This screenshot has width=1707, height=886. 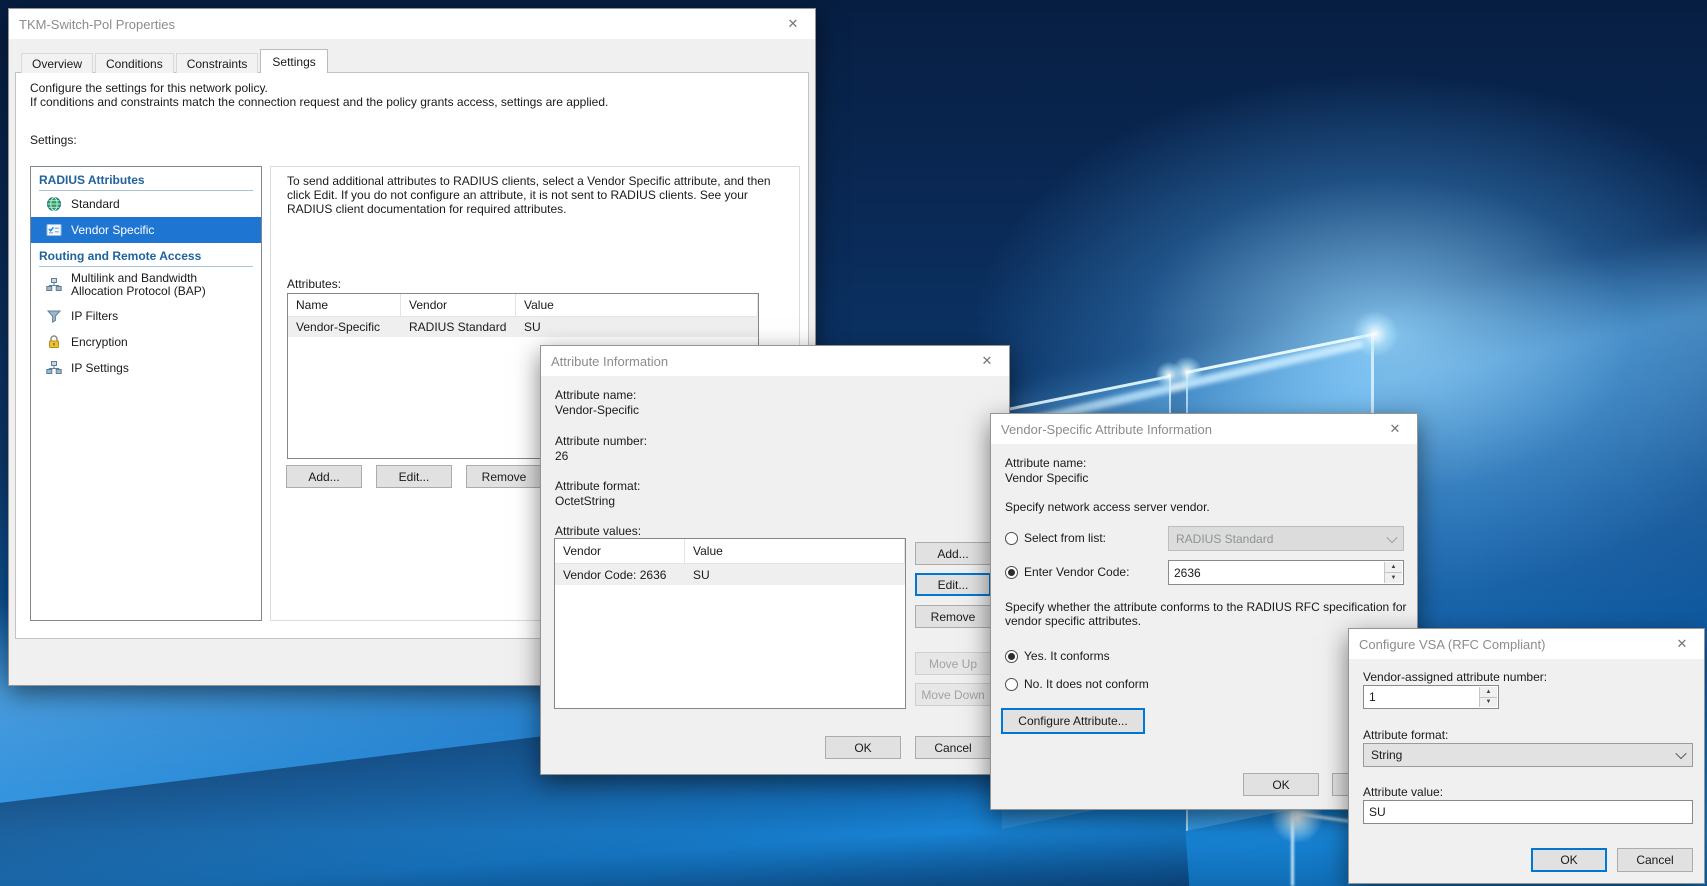 What do you see at coordinates (314, 284) in the screenshot?
I see `attributes-label: Attributes:` at bounding box center [314, 284].